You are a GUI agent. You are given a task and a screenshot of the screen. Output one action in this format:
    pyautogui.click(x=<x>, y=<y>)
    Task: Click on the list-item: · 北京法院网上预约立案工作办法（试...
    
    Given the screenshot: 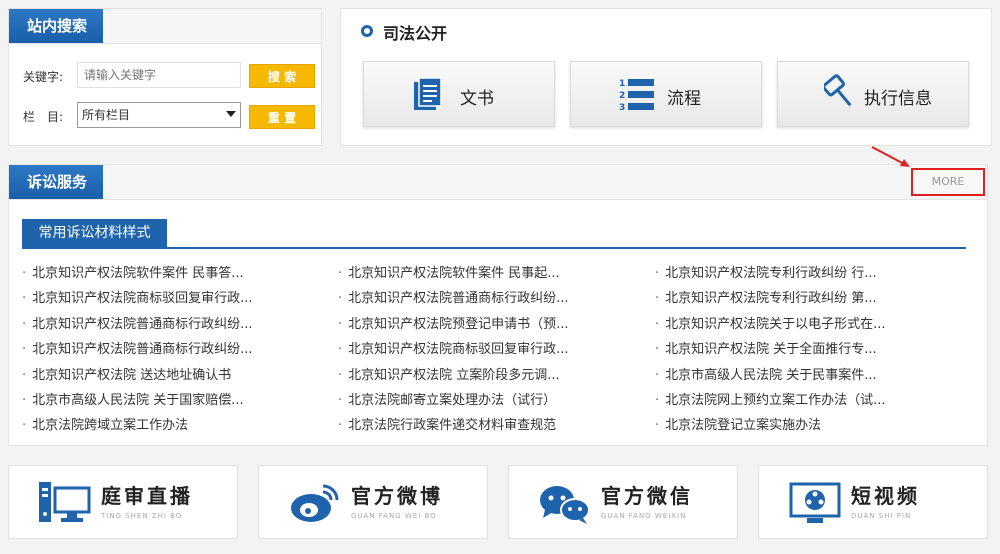 What is the action you would take?
    pyautogui.click(x=770, y=398)
    